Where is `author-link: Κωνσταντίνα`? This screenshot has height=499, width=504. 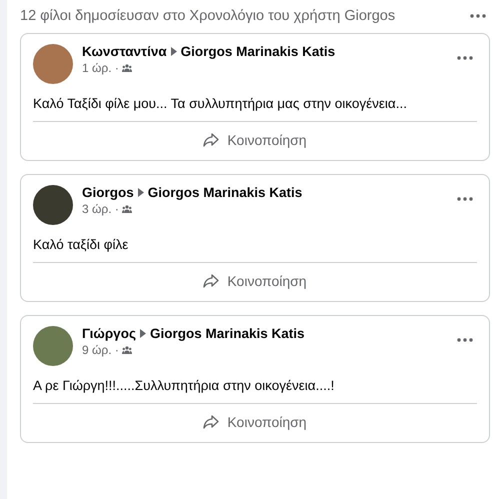 author-link: Κωνσταντίνα is located at coordinates (124, 51).